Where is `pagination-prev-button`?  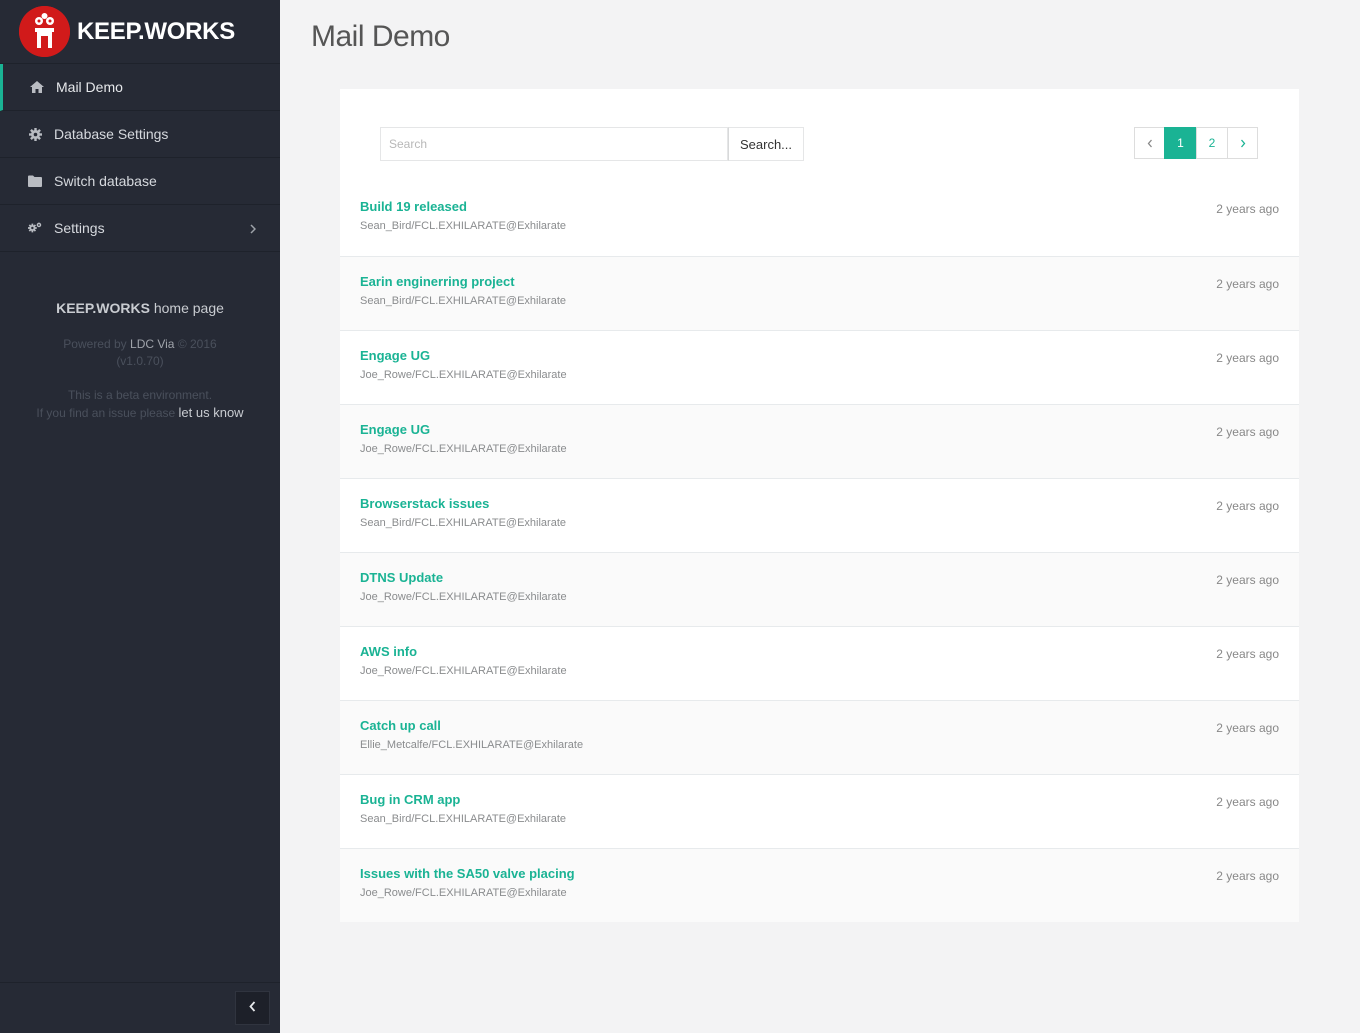
pagination-prev-button is located at coordinates (1149, 143).